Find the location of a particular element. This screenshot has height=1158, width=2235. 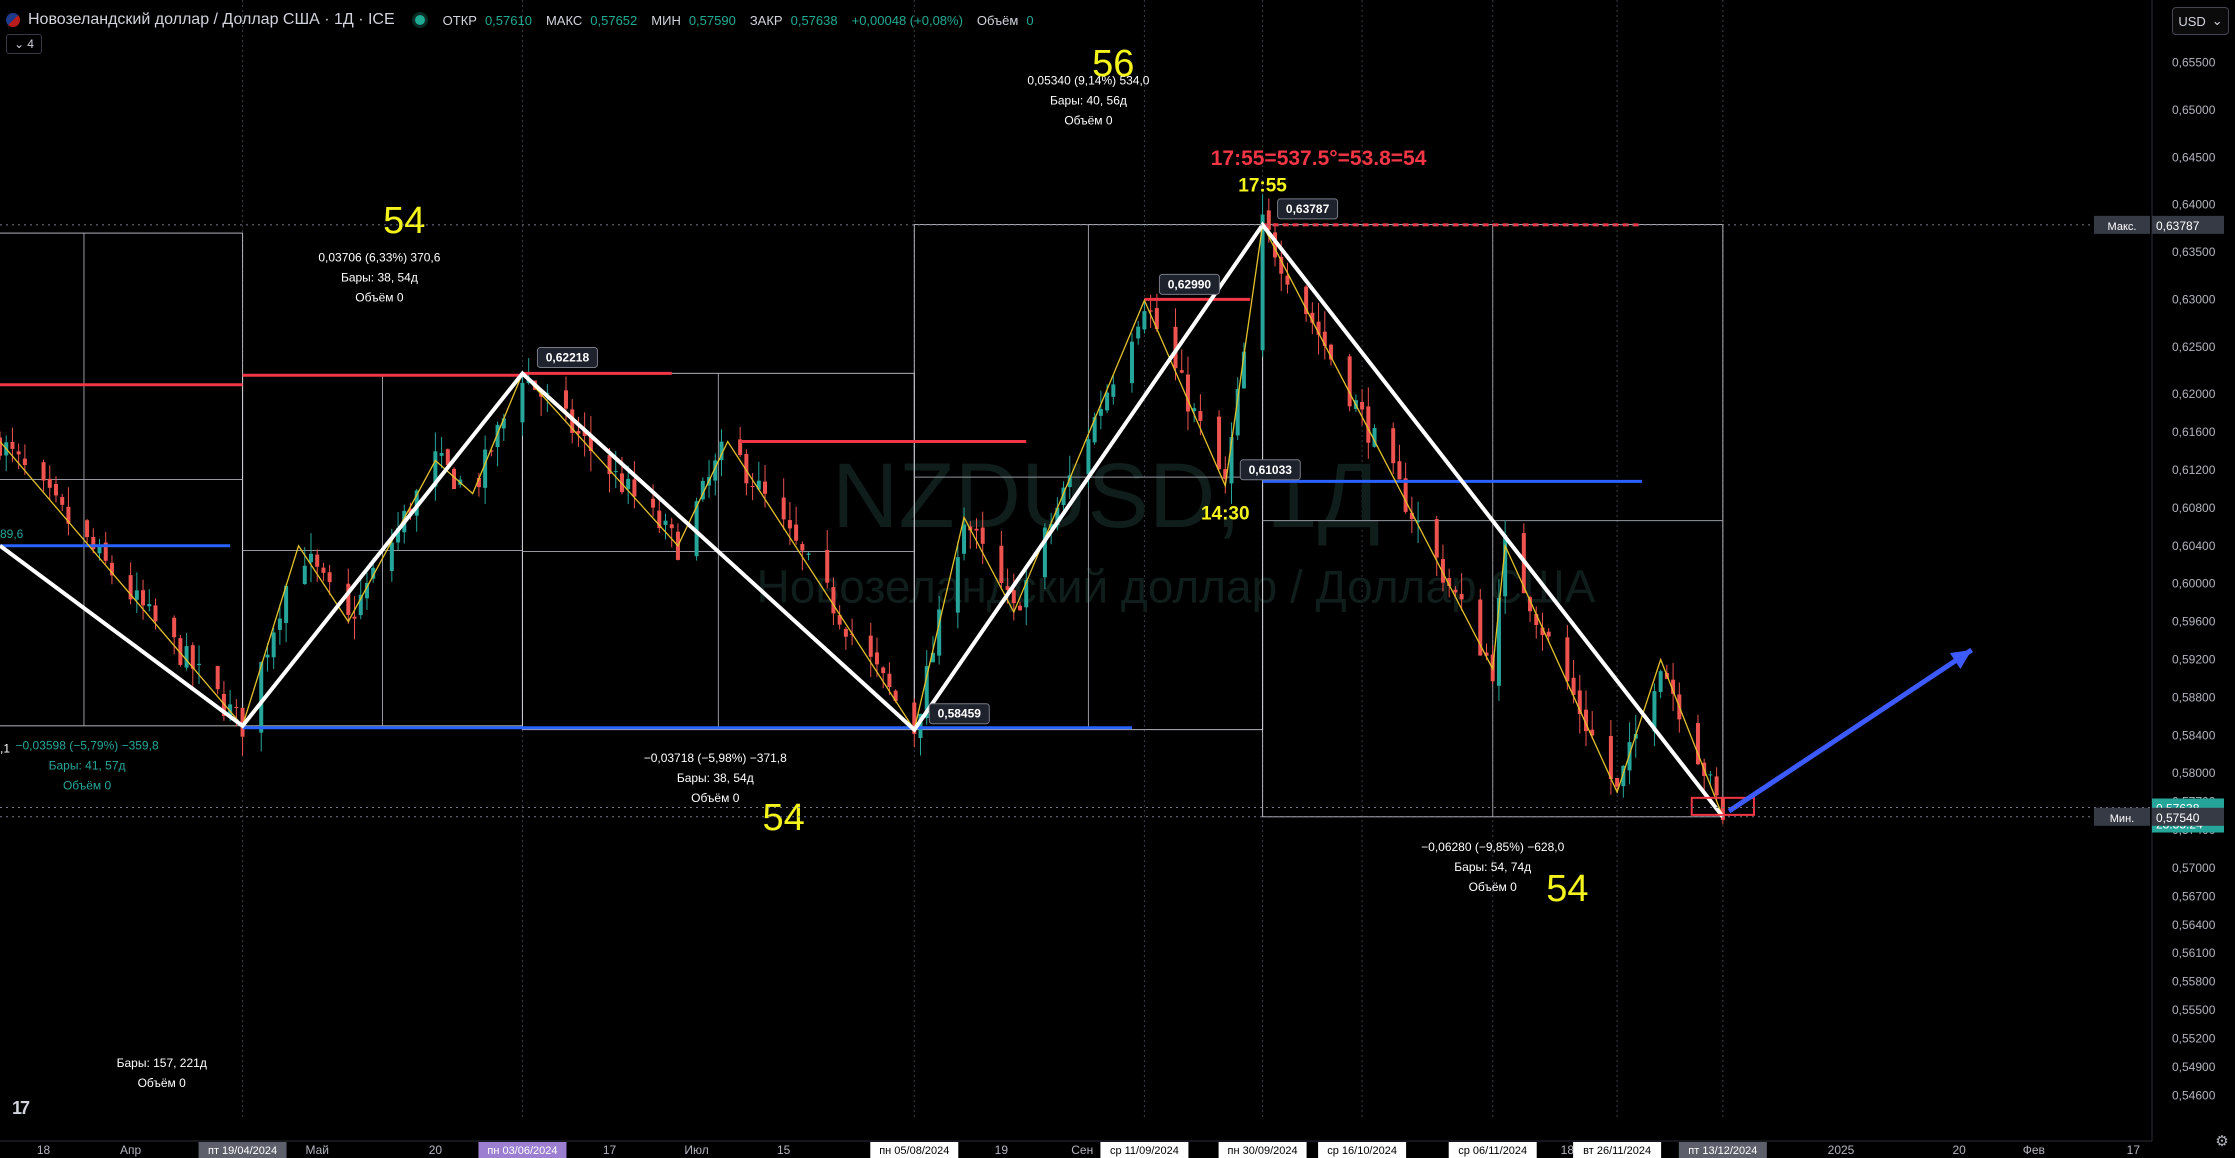

date-highlight-label: пн 30/09/2024 is located at coordinates (1263, 1151).